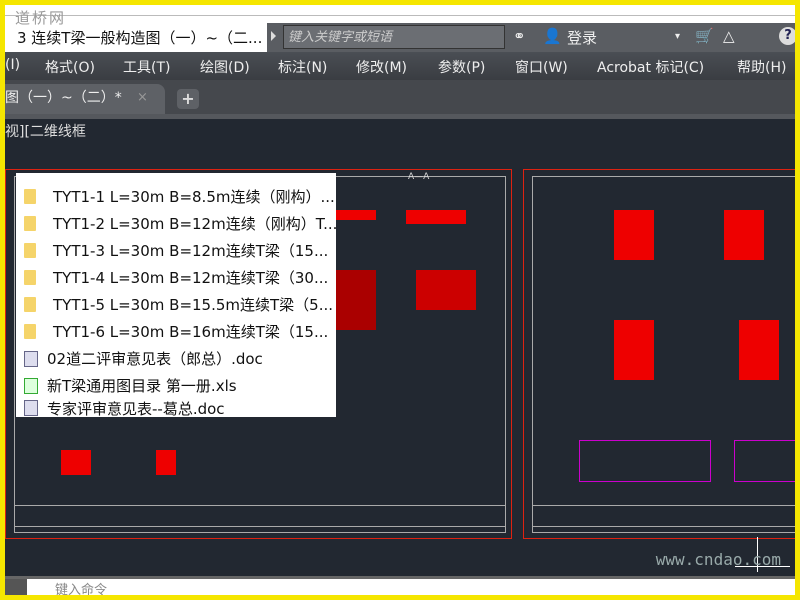 The width and height of the screenshot is (800, 600). What do you see at coordinates (381, 67) in the screenshot?
I see `menu-modify: 修改(M)` at bounding box center [381, 67].